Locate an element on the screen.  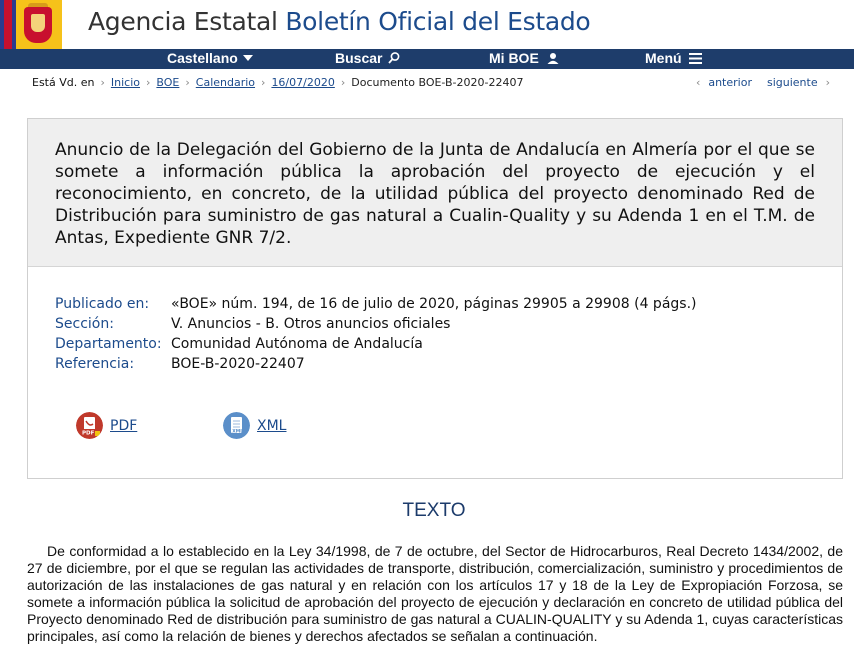
my-boe-button: Mi BOE is located at coordinates (524, 58).